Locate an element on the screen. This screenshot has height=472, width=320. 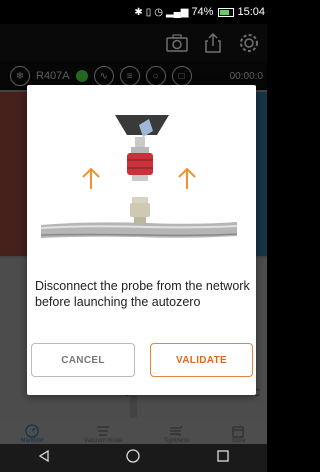
signal-icon: ▂▄▆ is located at coordinates (177, 12).